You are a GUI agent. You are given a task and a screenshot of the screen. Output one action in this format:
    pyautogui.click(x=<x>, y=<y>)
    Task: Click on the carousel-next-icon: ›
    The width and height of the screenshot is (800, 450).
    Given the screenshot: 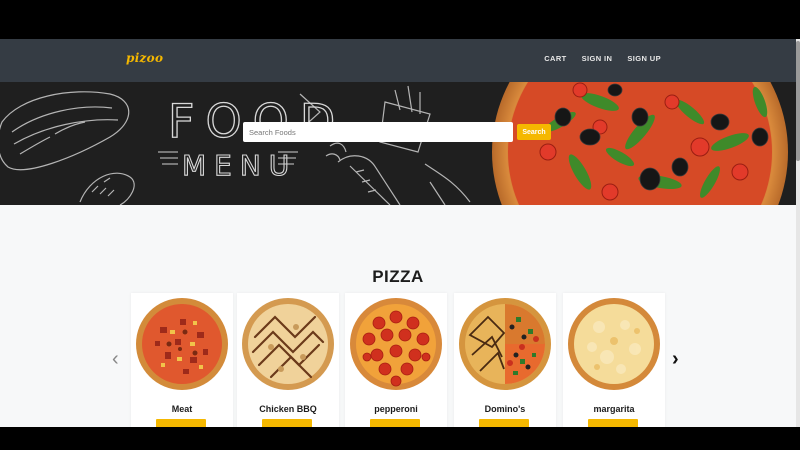 What is the action you would take?
    pyautogui.click(x=675, y=359)
    